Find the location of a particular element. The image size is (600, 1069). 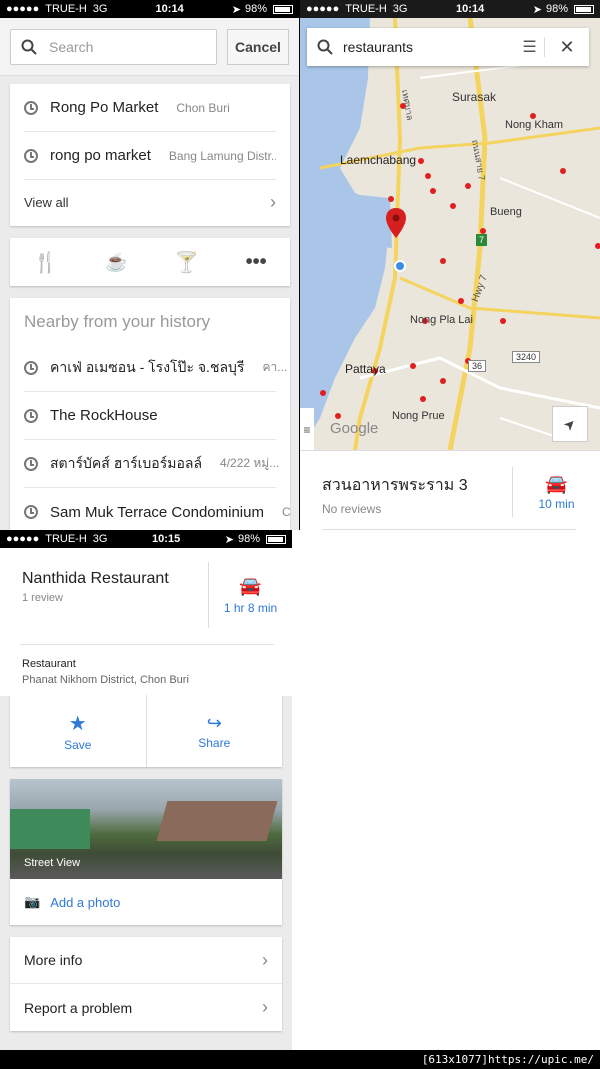

nearby-item: The RockHouse is located at coordinates (150, 416).